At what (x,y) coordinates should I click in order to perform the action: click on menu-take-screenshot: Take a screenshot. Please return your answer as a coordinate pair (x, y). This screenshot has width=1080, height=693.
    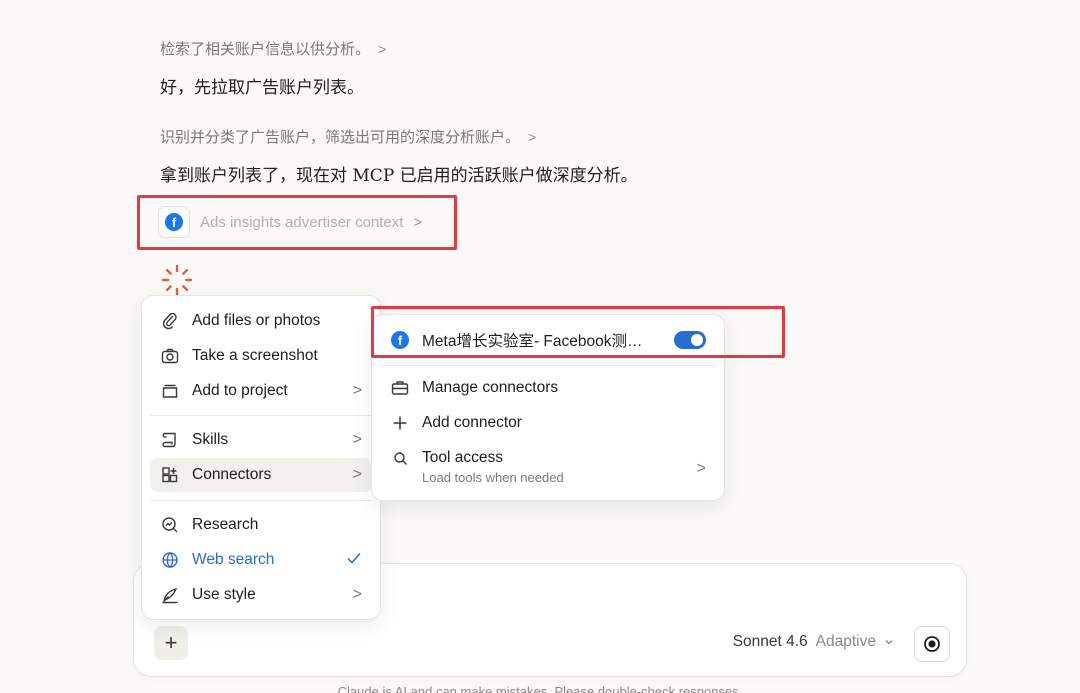
    Looking at the image, I should click on (261, 356).